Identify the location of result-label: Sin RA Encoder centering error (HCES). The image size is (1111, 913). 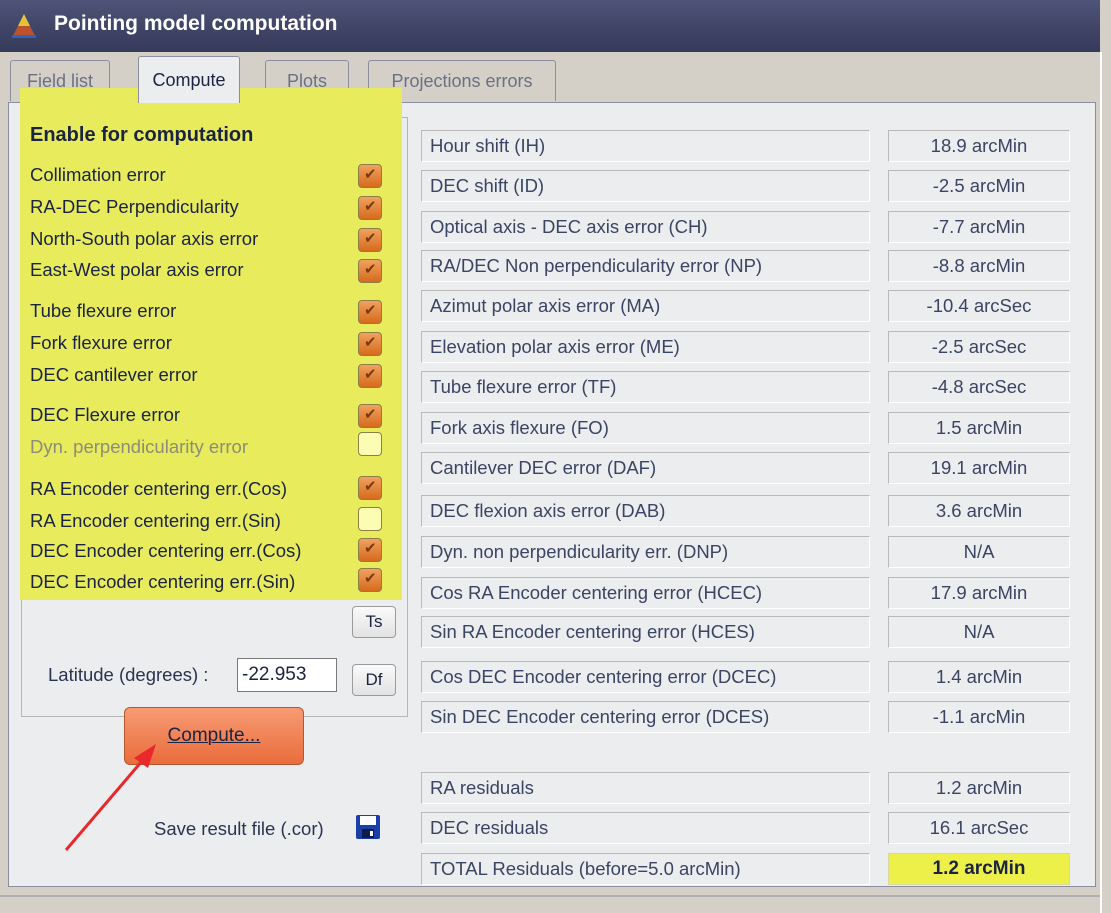
(645, 632).